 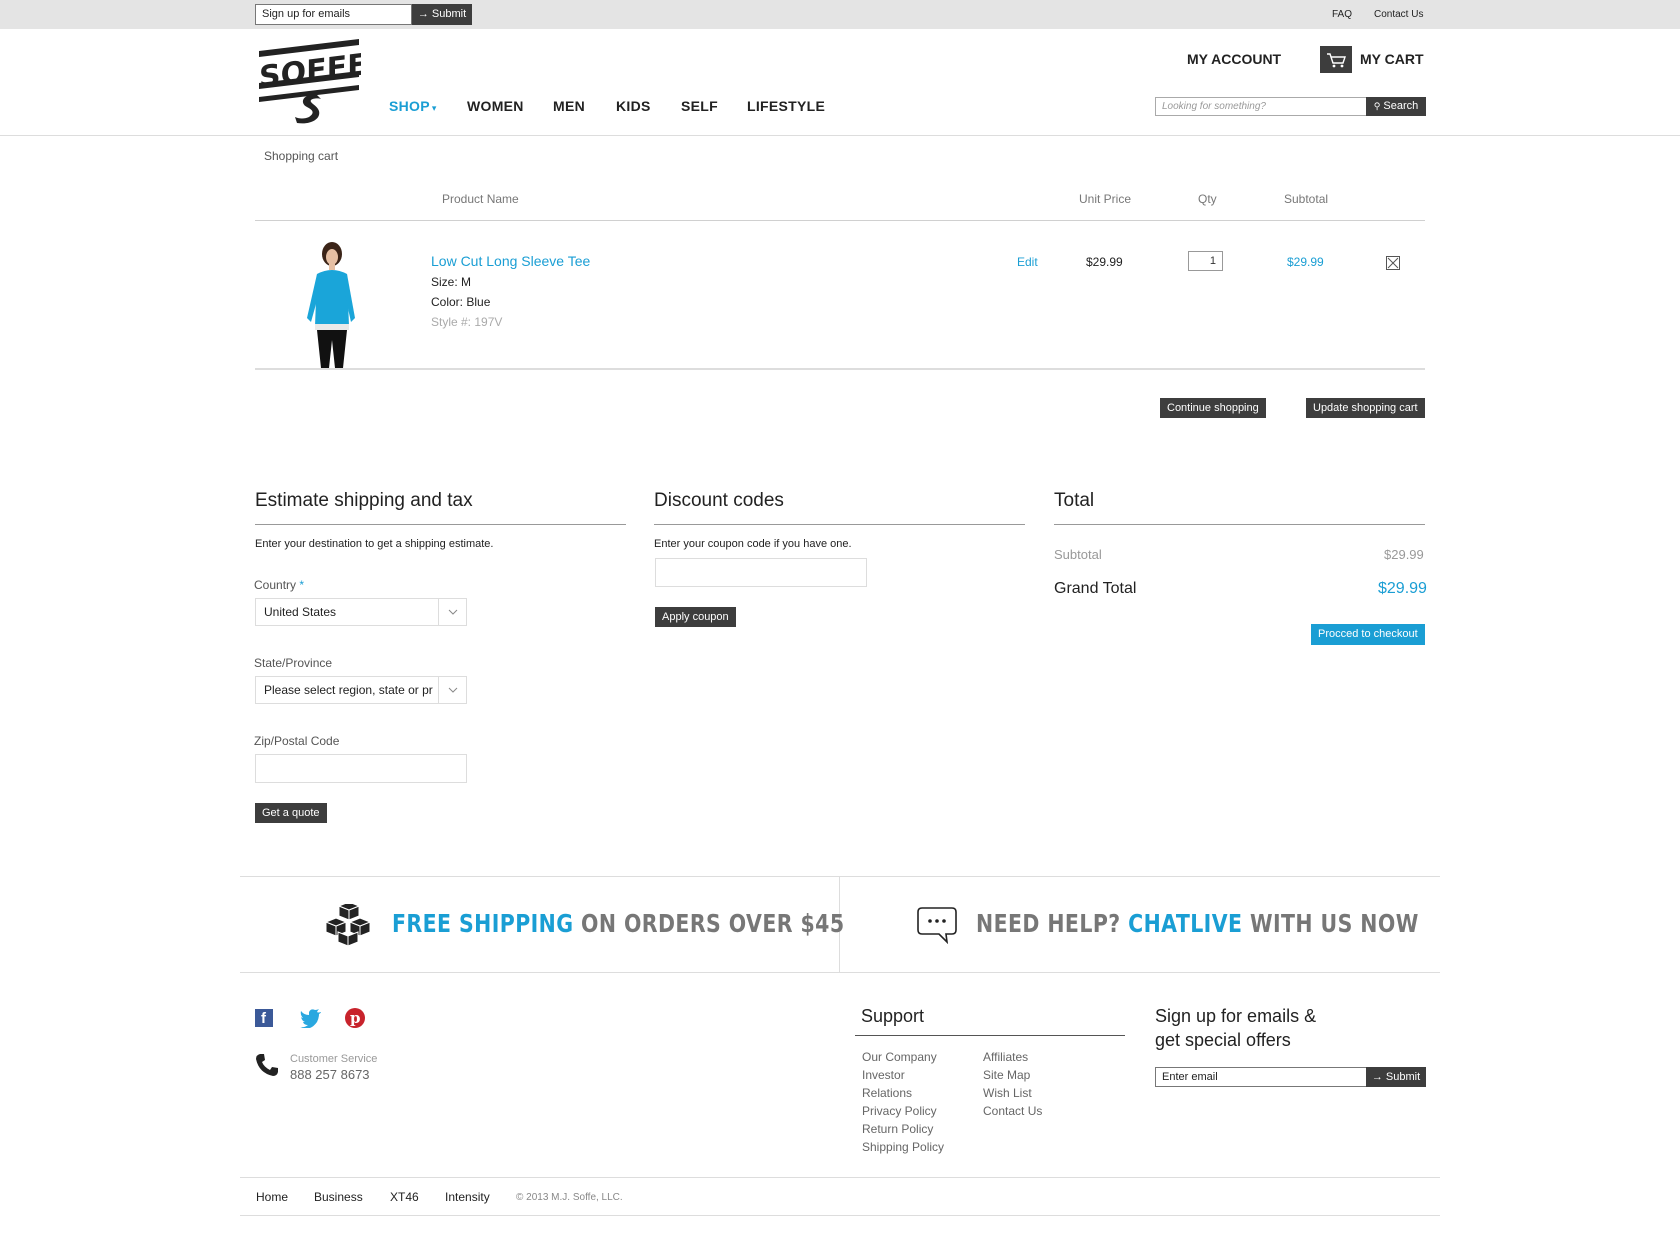 I want to click on my-cart-link: MY CART, so click(x=1392, y=59).